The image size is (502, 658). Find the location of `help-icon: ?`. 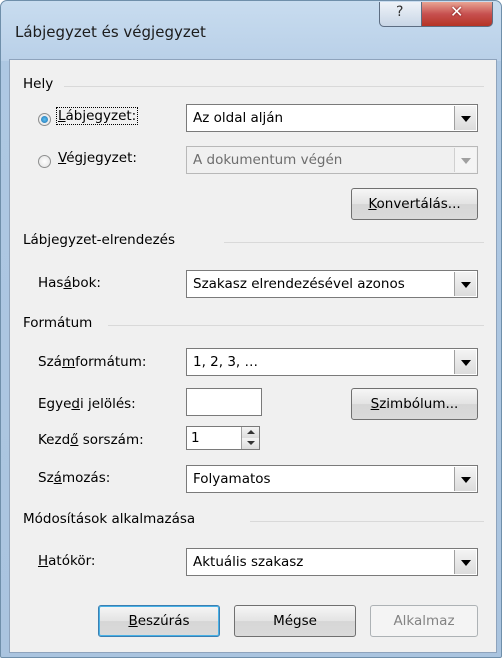

help-icon: ? is located at coordinates (400, 12).